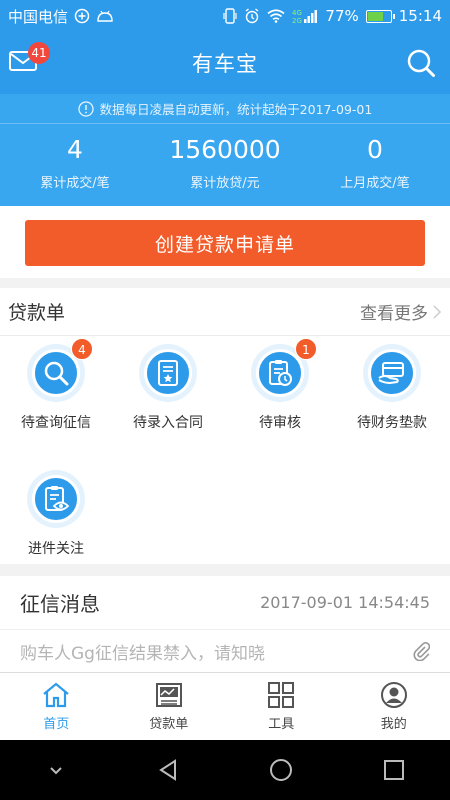  I want to click on data-plus-icon, so click(82, 16).